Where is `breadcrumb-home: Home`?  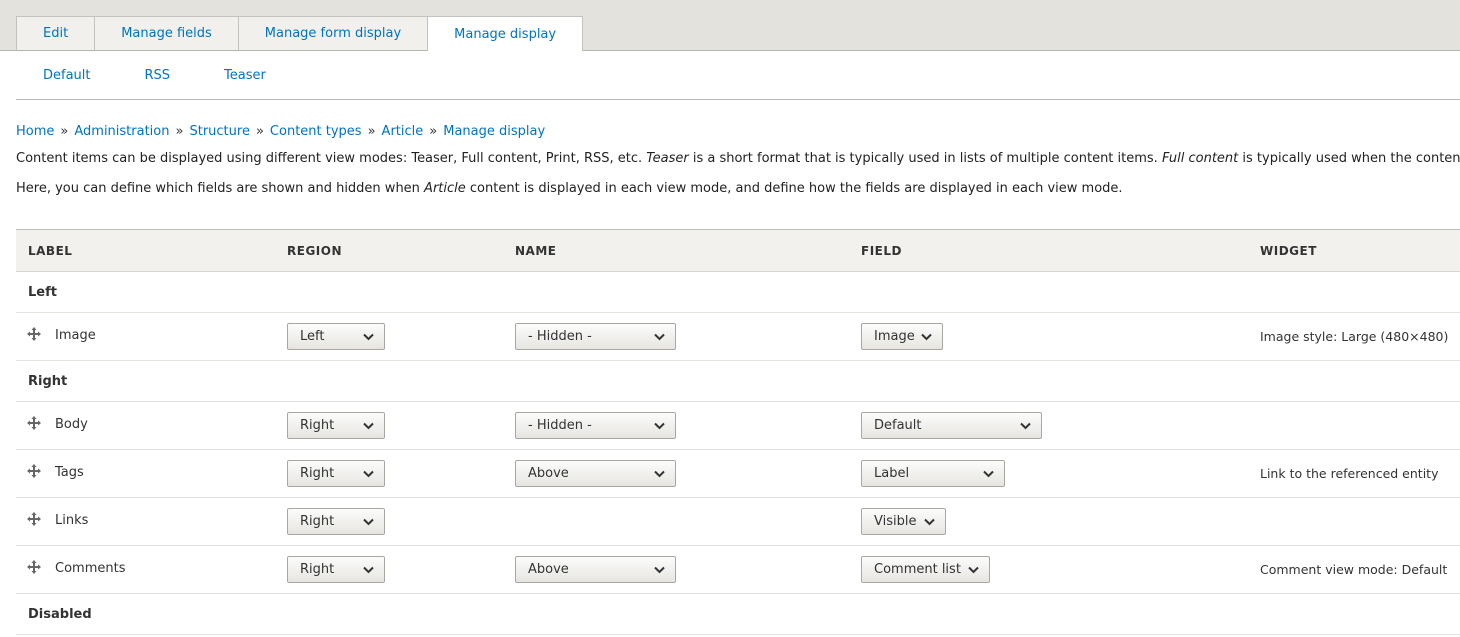
breadcrumb-home: Home is located at coordinates (35, 131).